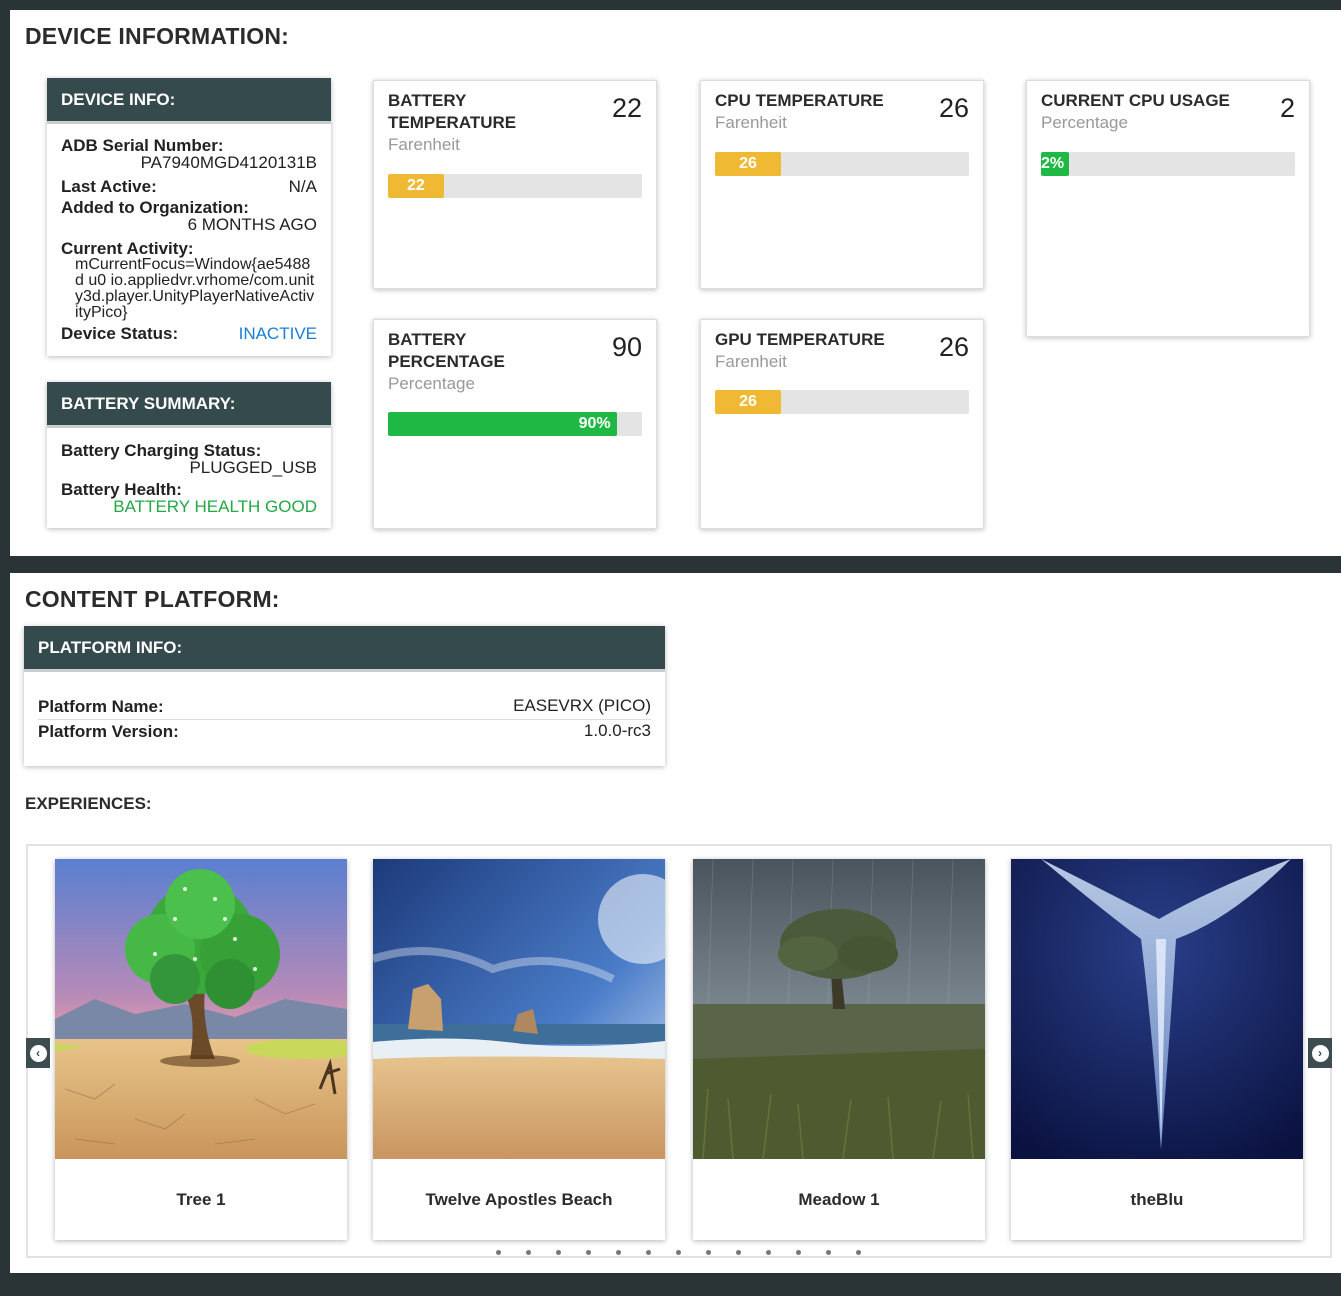  What do you see at coordinates (189, 101) in the screenshot?
I see `device-info-header: DEVICE INFO:` at bounding box center [189, 101].